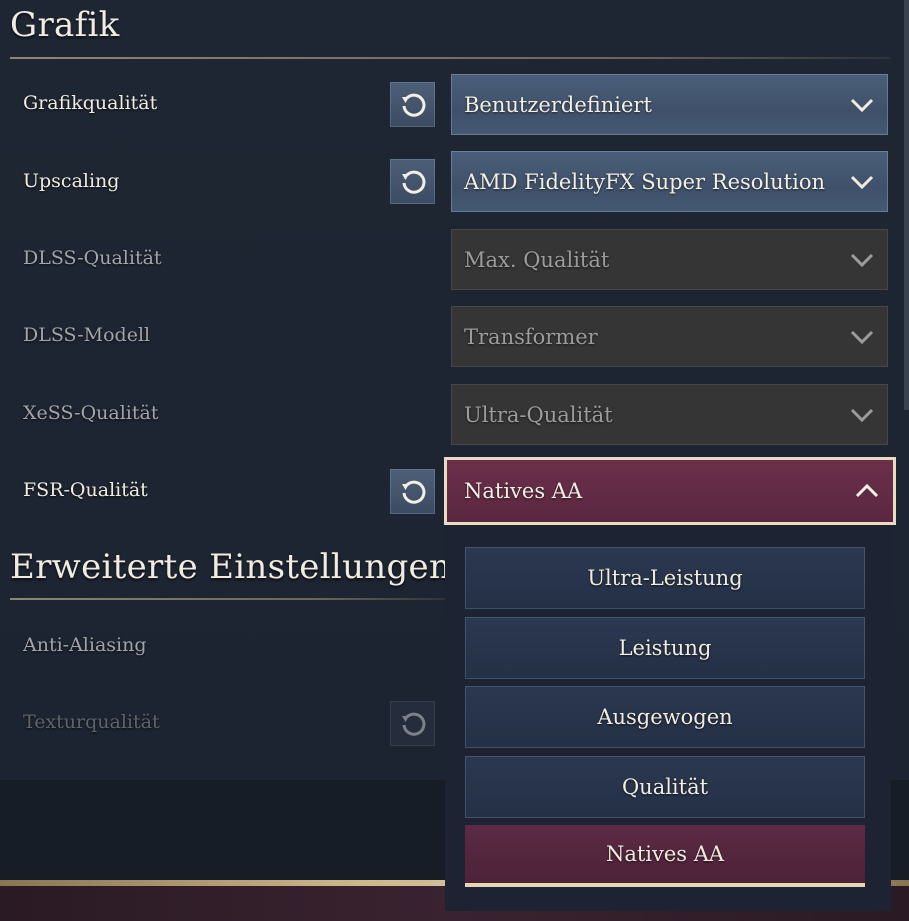  What do you see at coordinates (669, 414) in the screenshot?
I see `select-xess-qualitaet: Ultra-Qualität` at bounding box center [669, 414].